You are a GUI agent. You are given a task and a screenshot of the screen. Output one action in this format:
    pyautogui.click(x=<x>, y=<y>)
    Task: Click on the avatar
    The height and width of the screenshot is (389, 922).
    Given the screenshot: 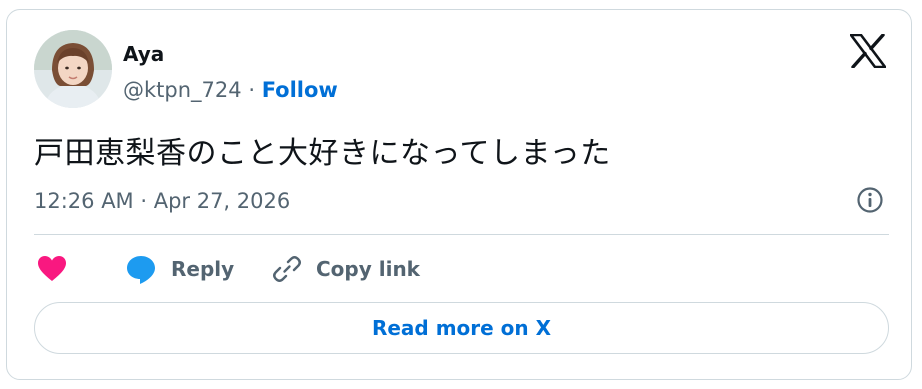 What is the action you would take?
    pyautogui.click(x=73, y=69)
    